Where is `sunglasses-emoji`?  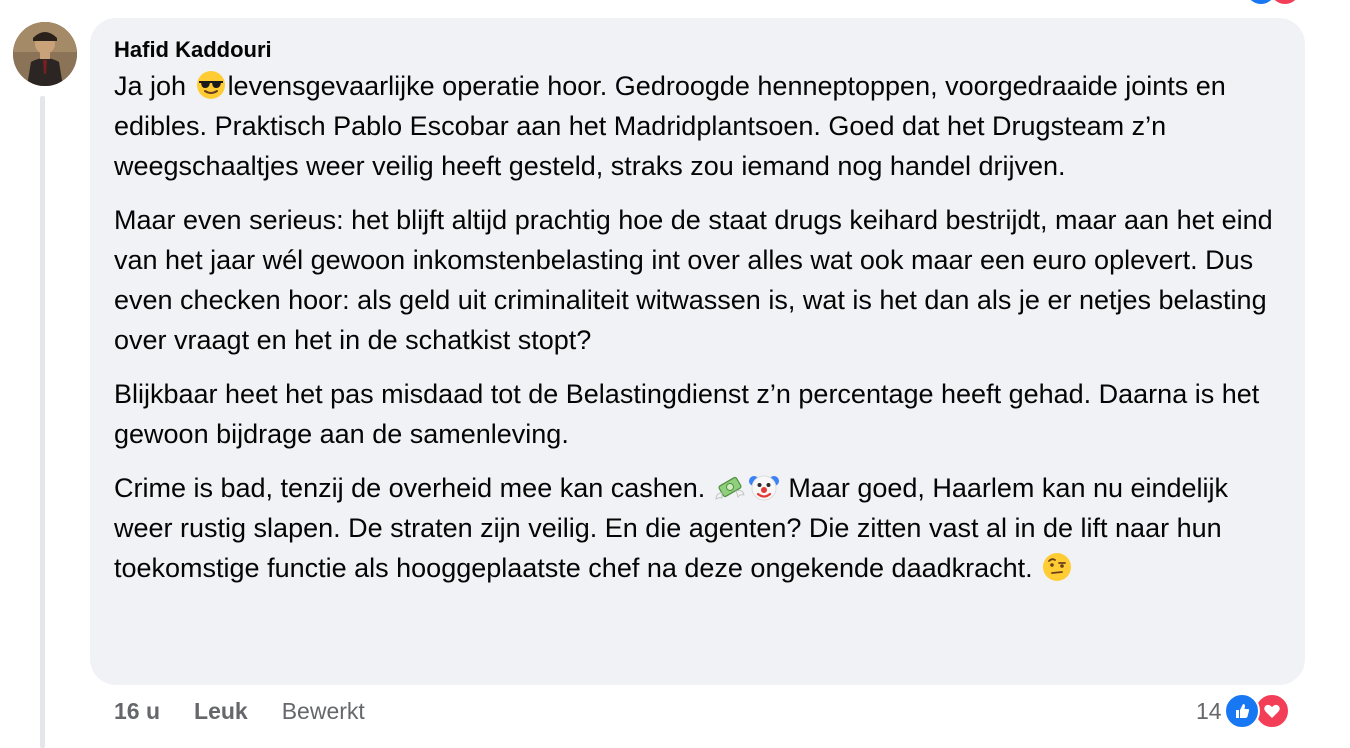
sunglasses-emoji is located at coordinates (211, 85).